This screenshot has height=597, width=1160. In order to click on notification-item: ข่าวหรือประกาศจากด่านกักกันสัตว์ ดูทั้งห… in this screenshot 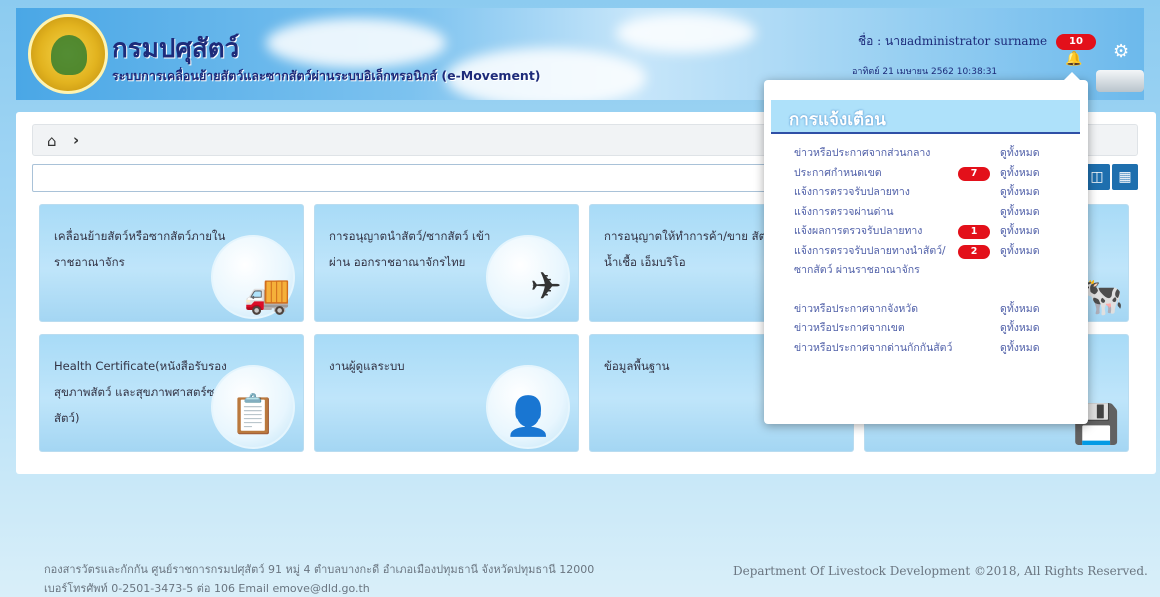, I will do `click(924, 358)`.